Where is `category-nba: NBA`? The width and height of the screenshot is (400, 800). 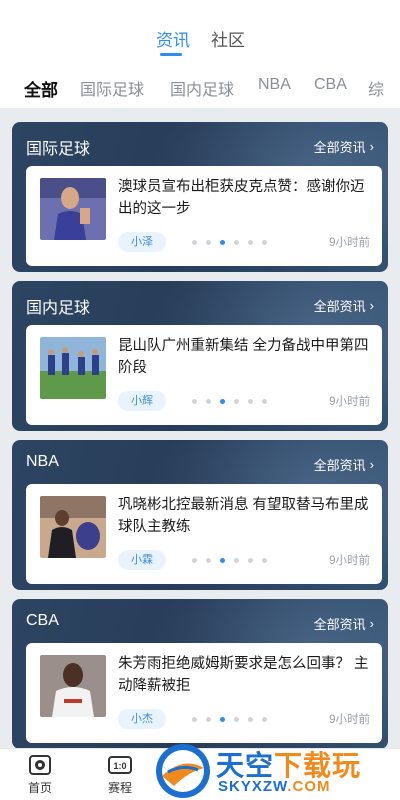
category-nba: NBA is located at coordinates (274, 85).